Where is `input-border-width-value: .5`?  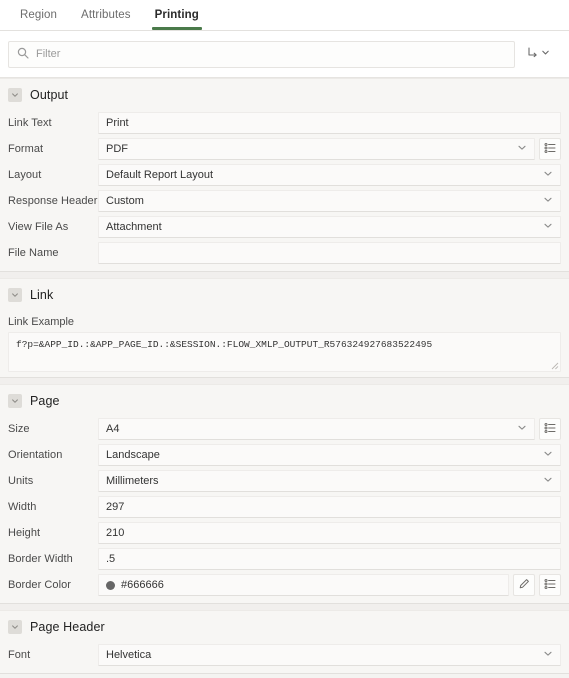
input-border-width-value: .5 is located at coordinates (111, 559).